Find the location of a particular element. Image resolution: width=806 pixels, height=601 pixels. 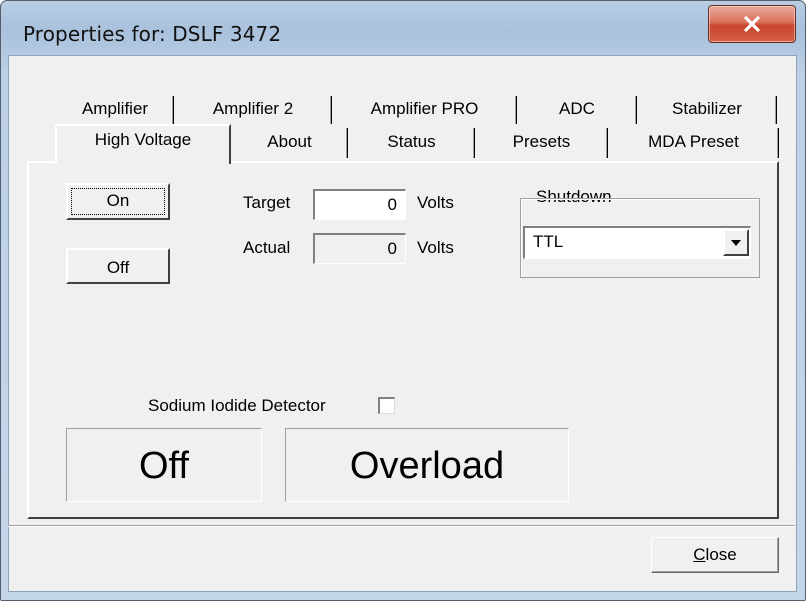

focus-rectangle is located at coordinates (118, 201).